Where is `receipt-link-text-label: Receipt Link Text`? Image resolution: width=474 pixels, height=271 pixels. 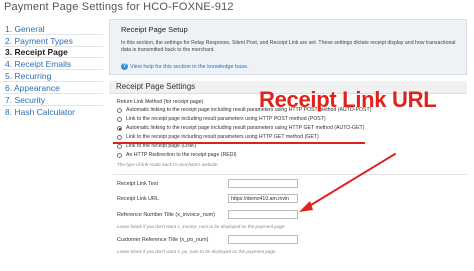
receipt-link-text-label: Receipt Link Text is located at coordinates (137, 184).